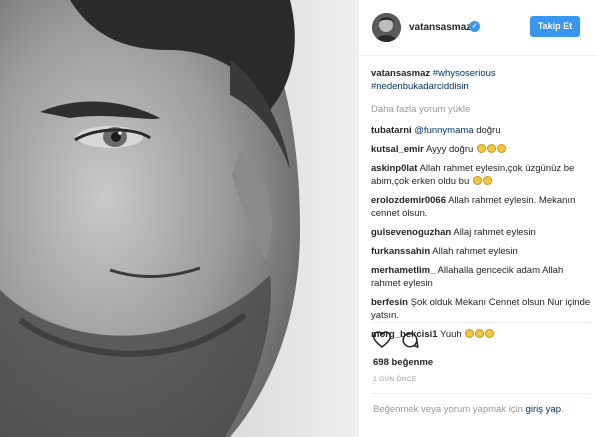 This screenshot has width=598, height=437. I want to click on comment-item: tubatarni @funnymama doğru, so click(482, 130).